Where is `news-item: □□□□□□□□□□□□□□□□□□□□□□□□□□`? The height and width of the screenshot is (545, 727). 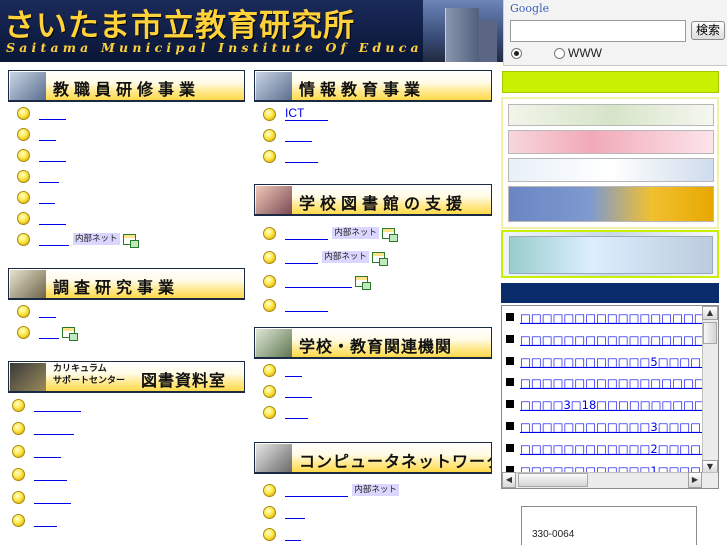 news-item: □□□□□□□□□□□□□□□□□□□□□□□□□□ is located at coordinates (606, 340).